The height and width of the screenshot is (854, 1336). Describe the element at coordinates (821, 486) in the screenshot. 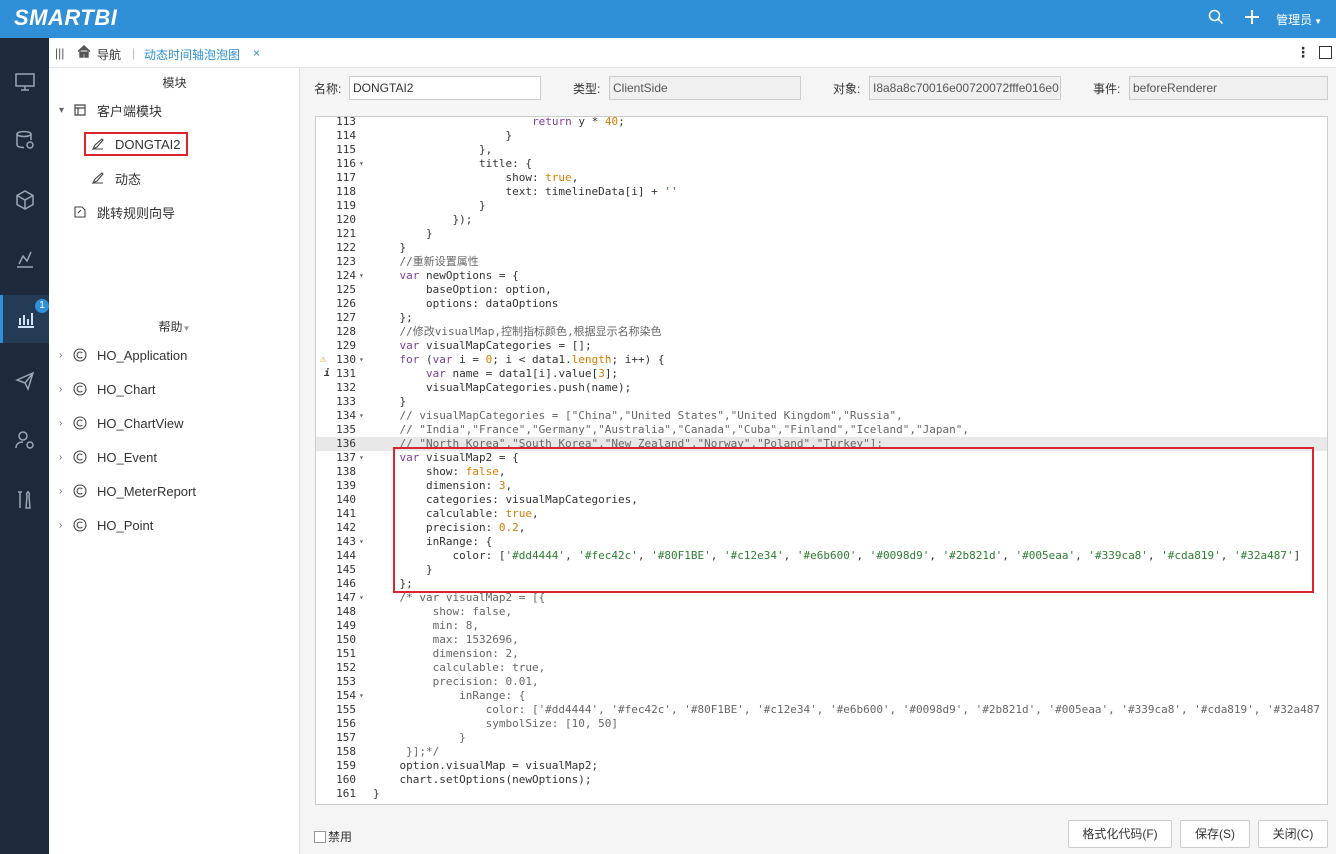

I see `code-line: 139 dimension: 3,` at that location.